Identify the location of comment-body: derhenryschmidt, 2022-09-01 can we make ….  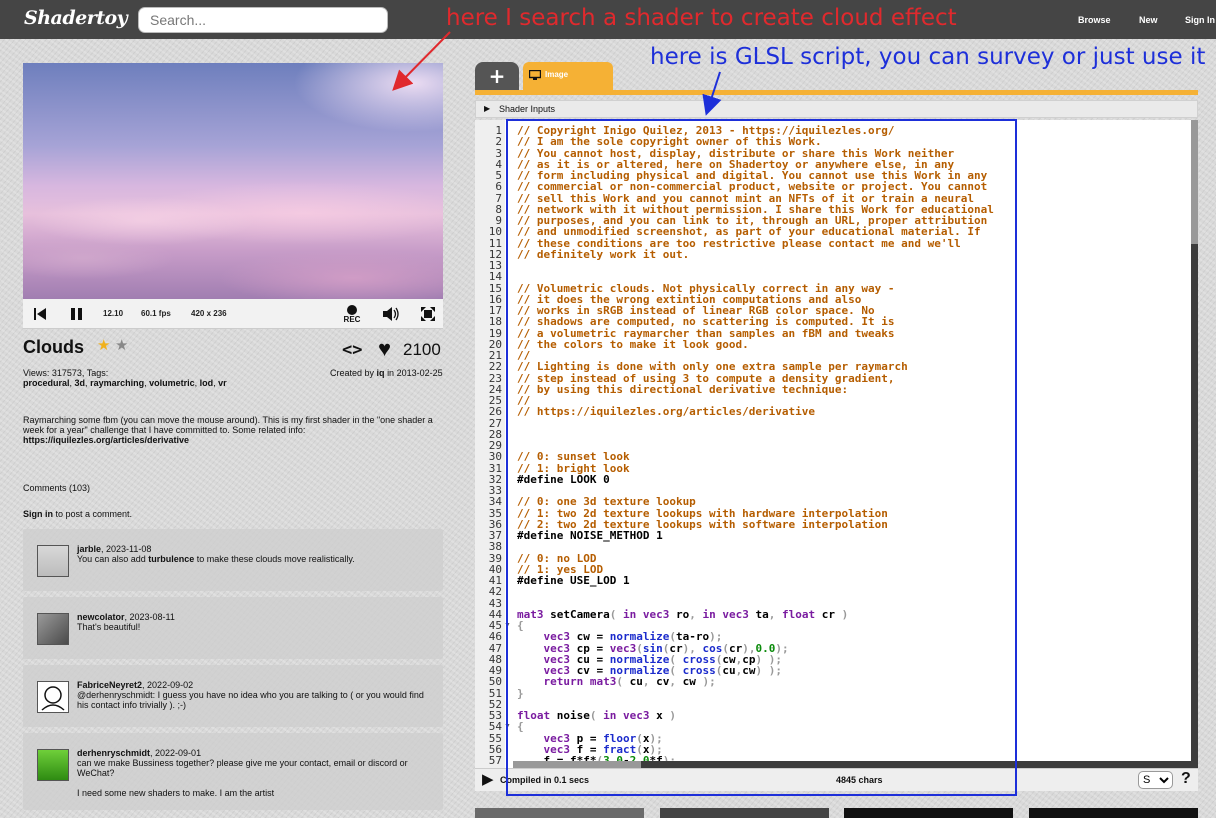
(252, 773).